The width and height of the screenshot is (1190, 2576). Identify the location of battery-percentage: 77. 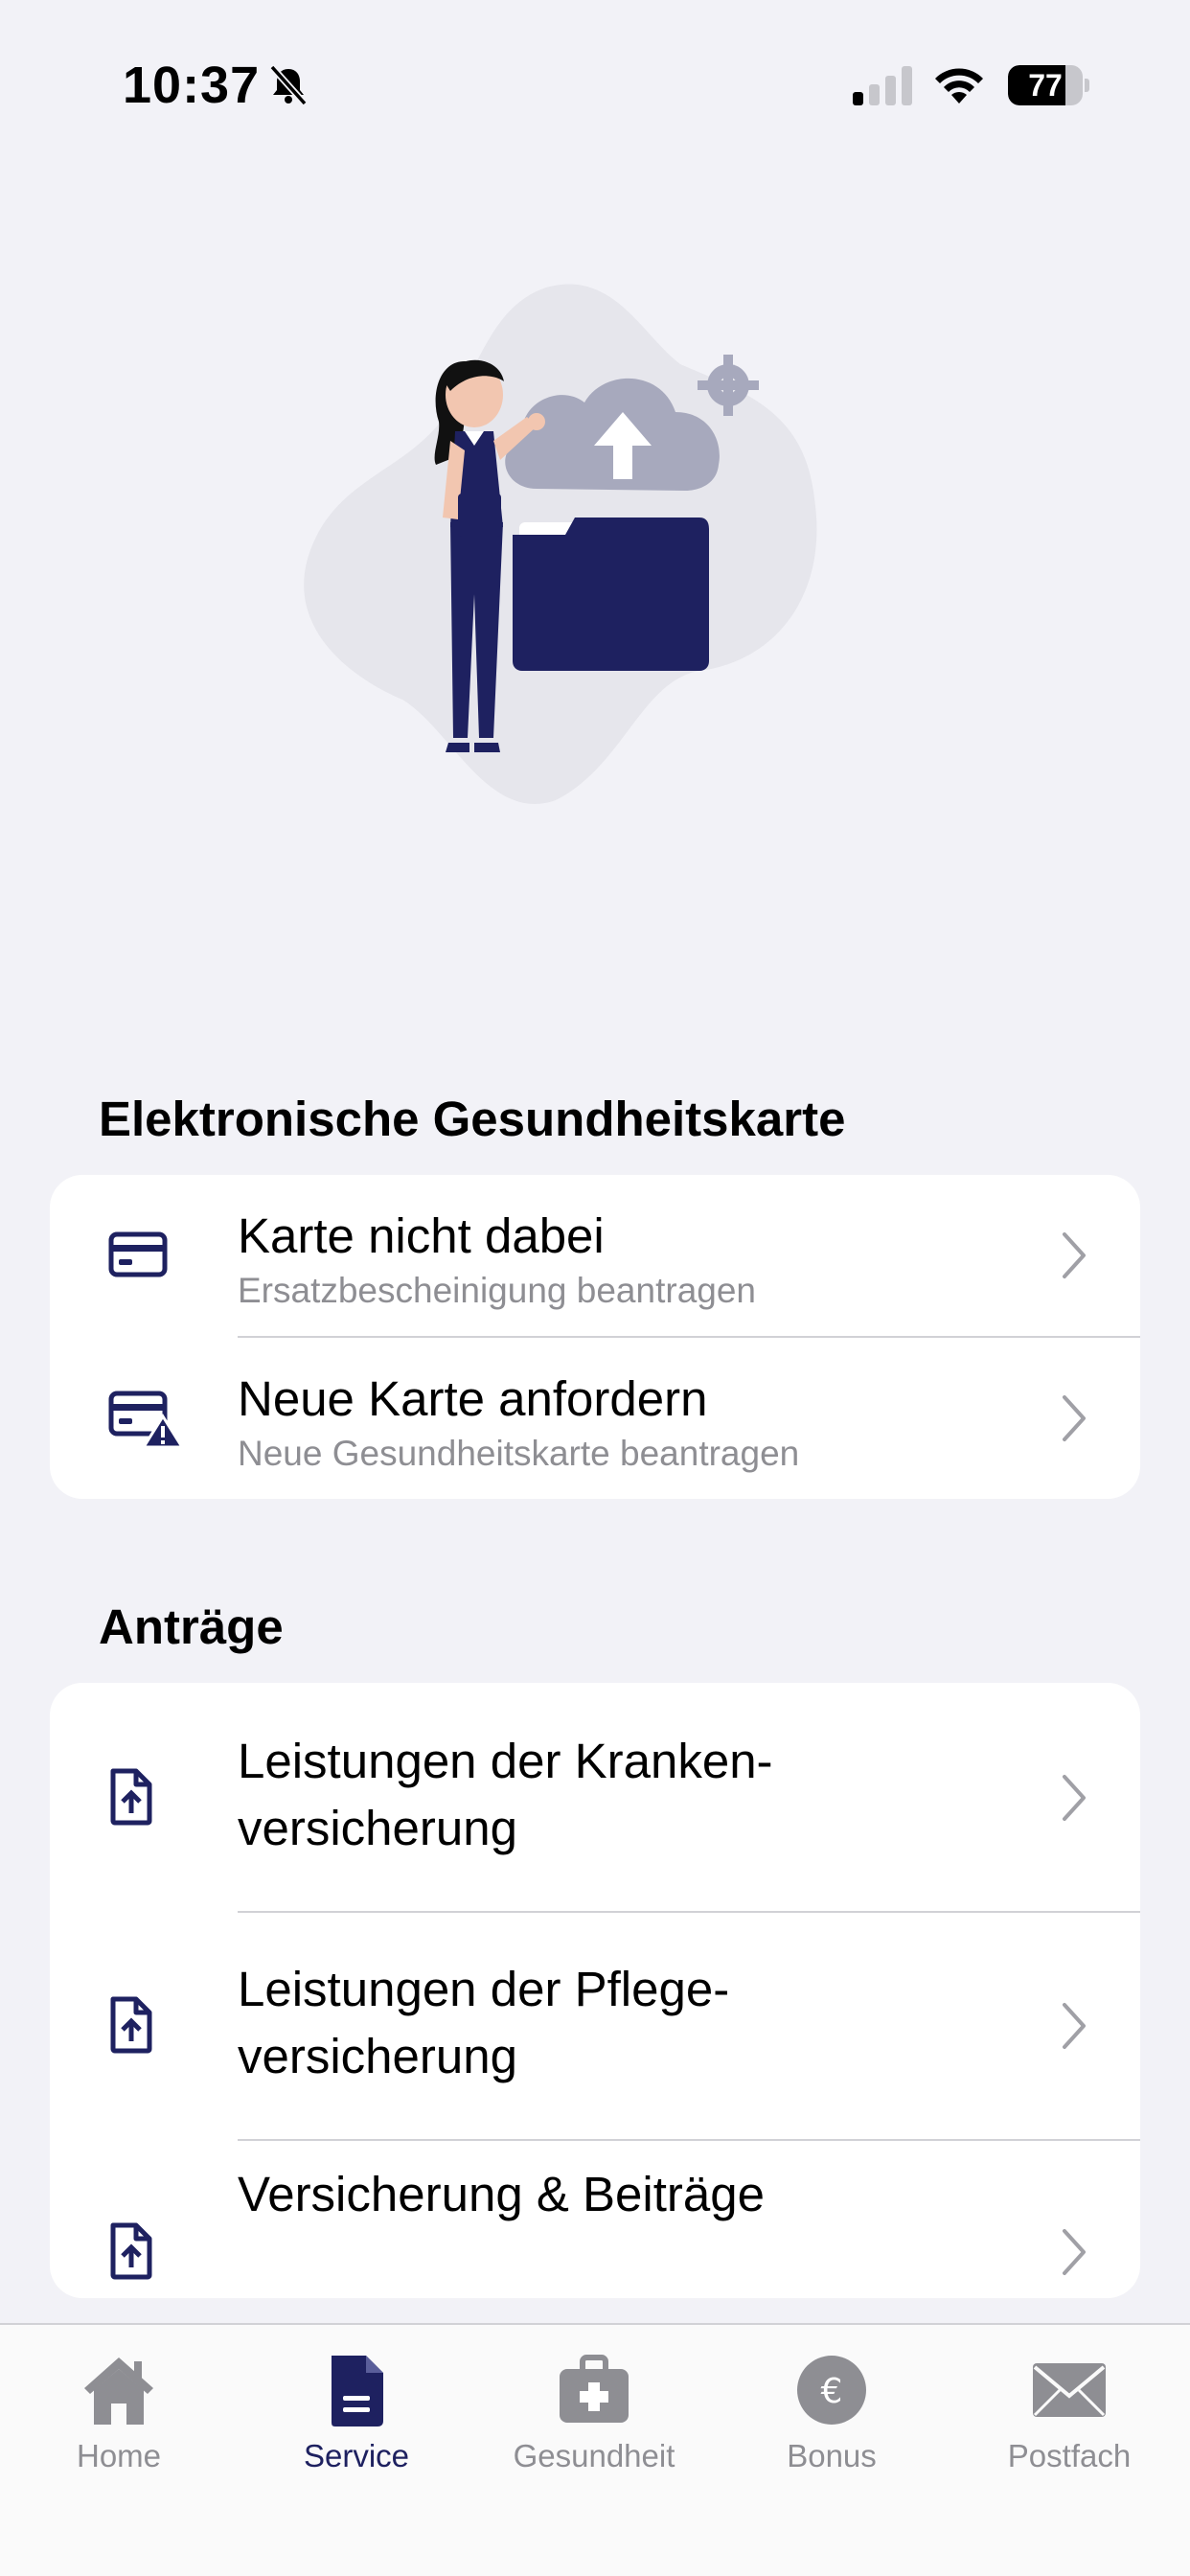
(1045, 85).